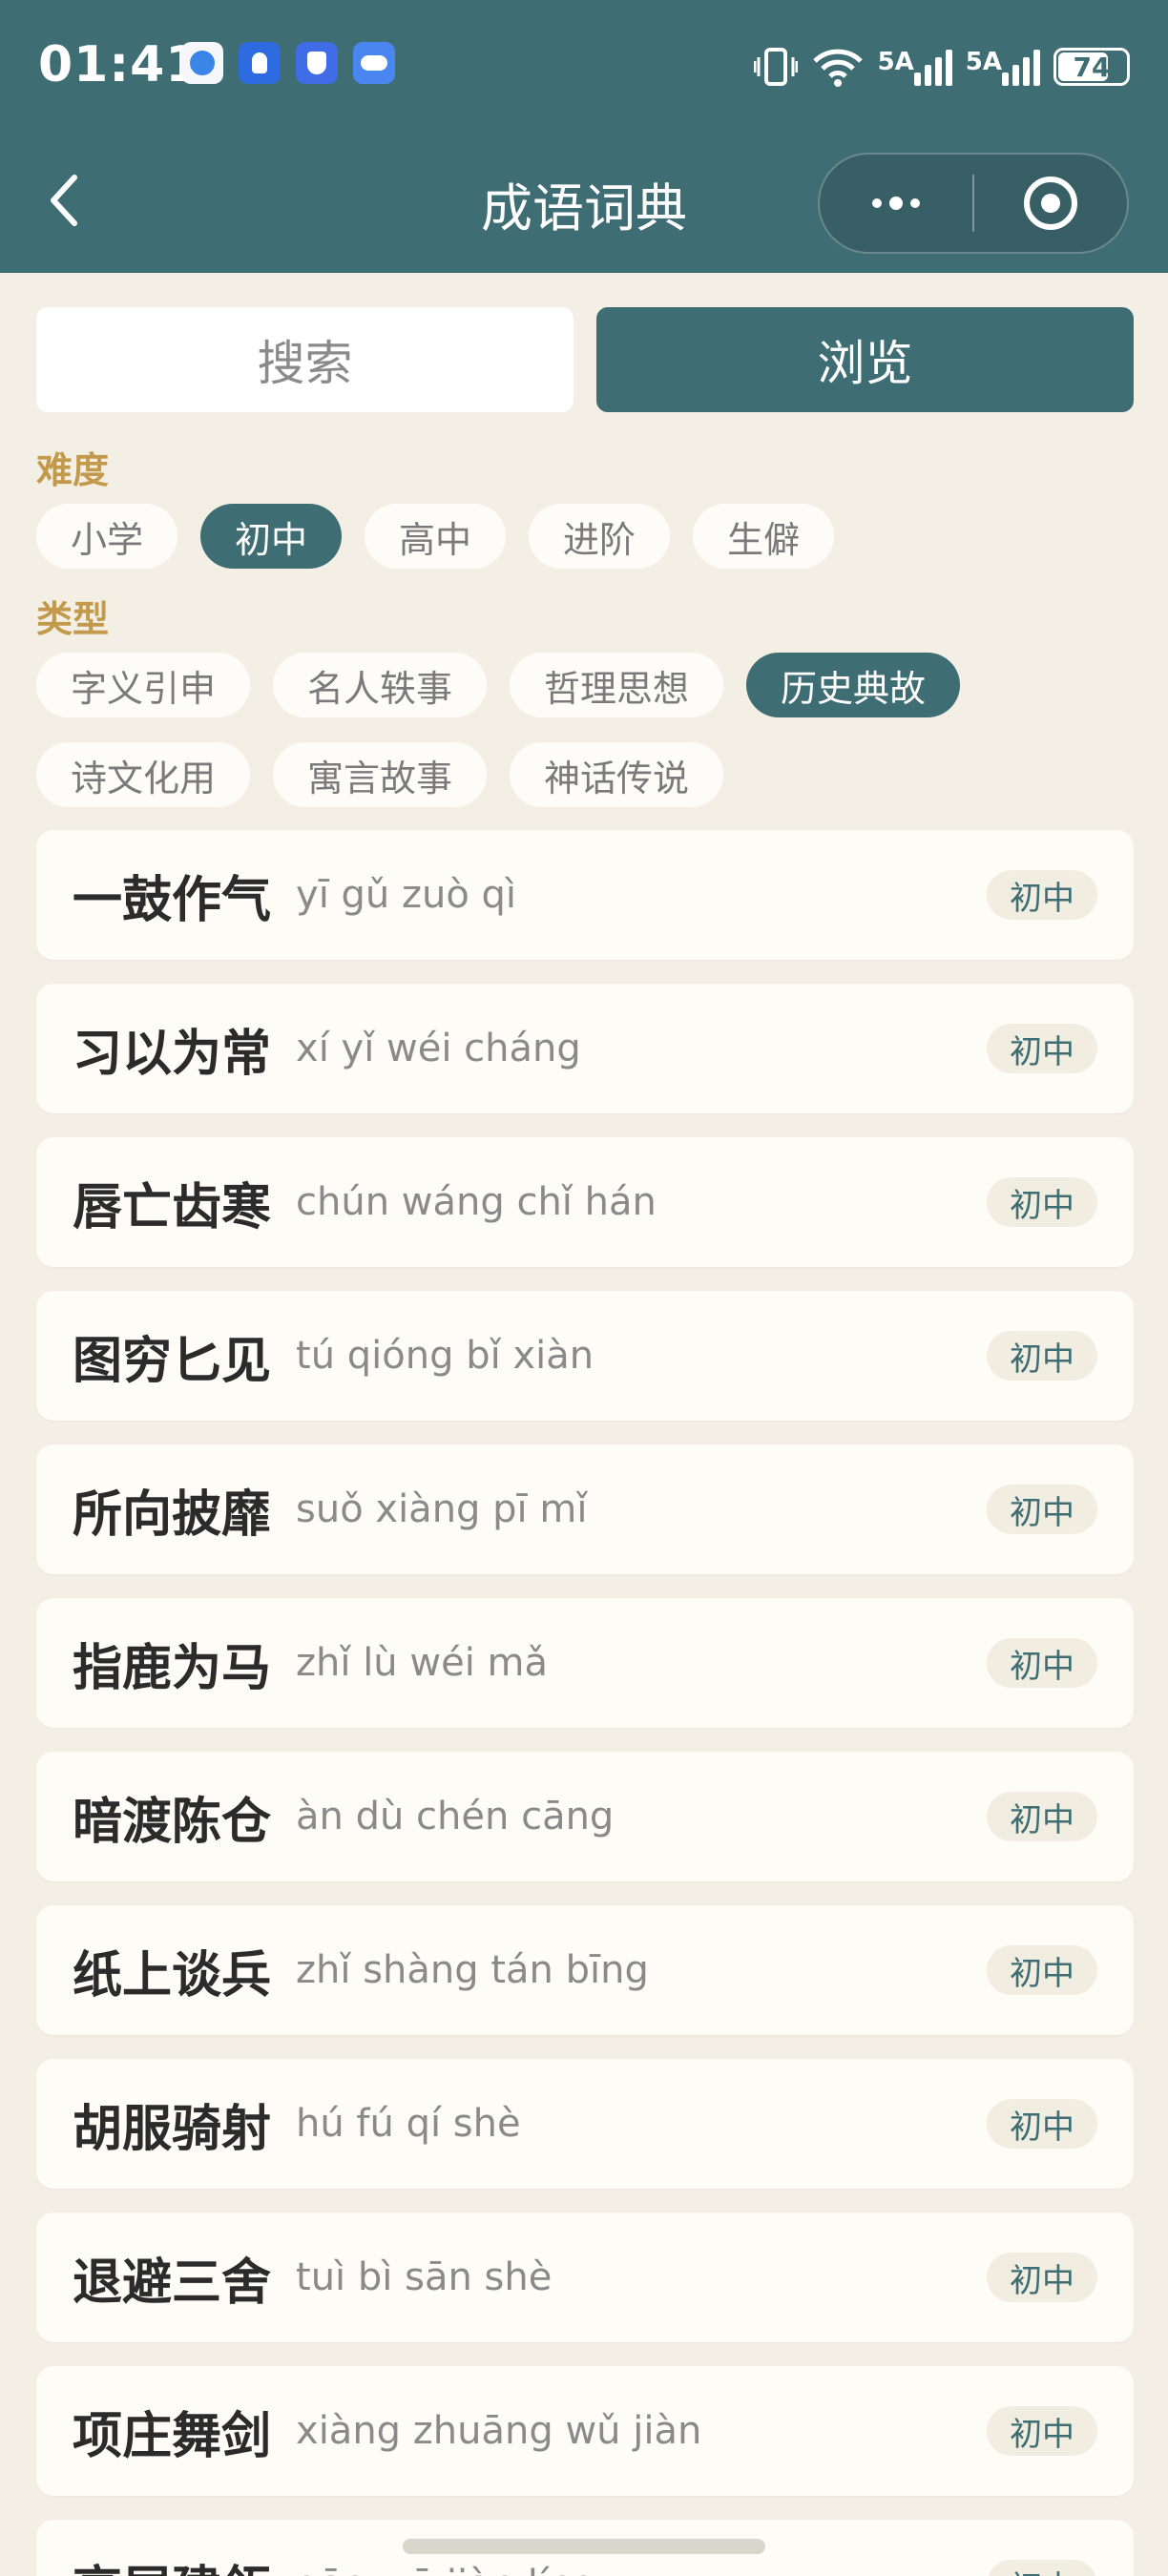 The height and width of the screenshot is (2576, 1168). What do you see at coordinates (445, 1356) in the screenshot?
I see `idiom-pinyin: tú qióng bǐ xiàn` at bounding box center [445, 1356].